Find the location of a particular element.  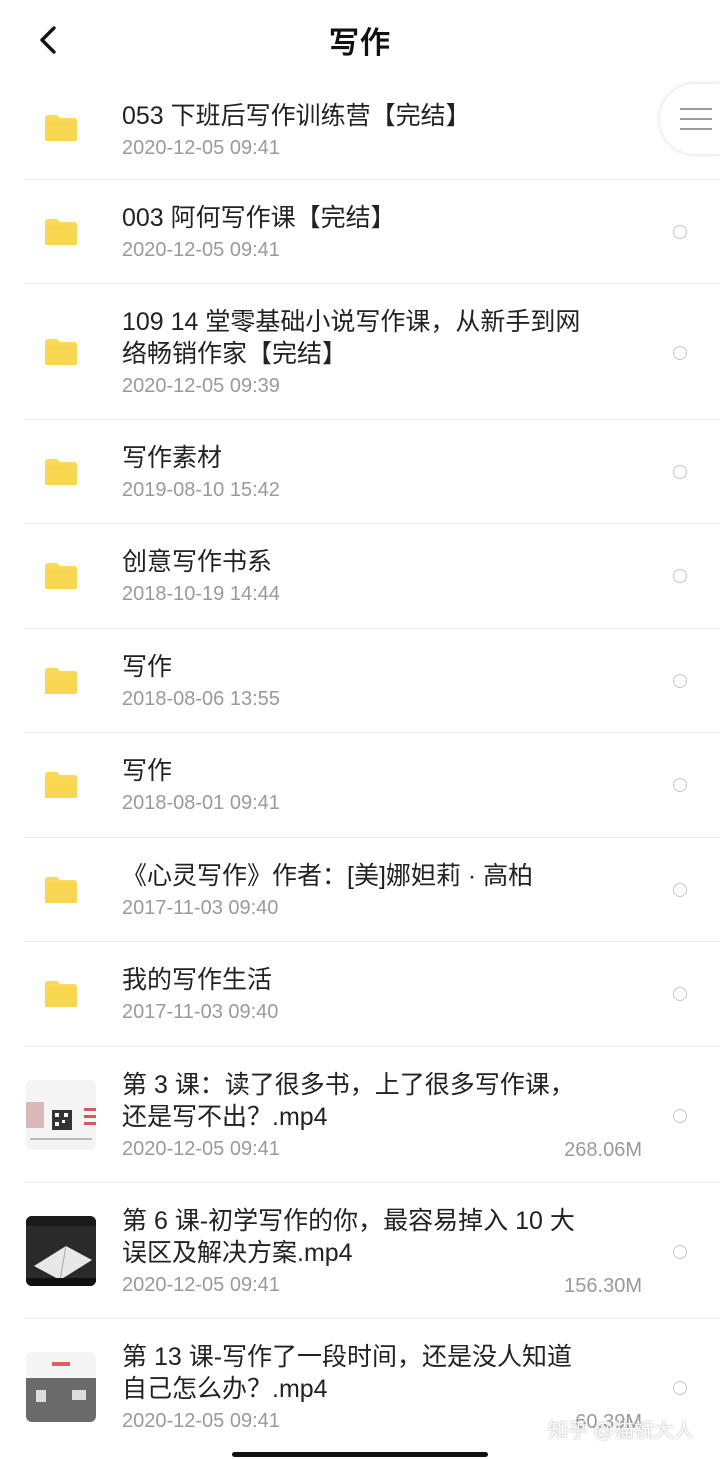

item-date: 2018-08-01 09:41 is located at coordinates (201, 803).